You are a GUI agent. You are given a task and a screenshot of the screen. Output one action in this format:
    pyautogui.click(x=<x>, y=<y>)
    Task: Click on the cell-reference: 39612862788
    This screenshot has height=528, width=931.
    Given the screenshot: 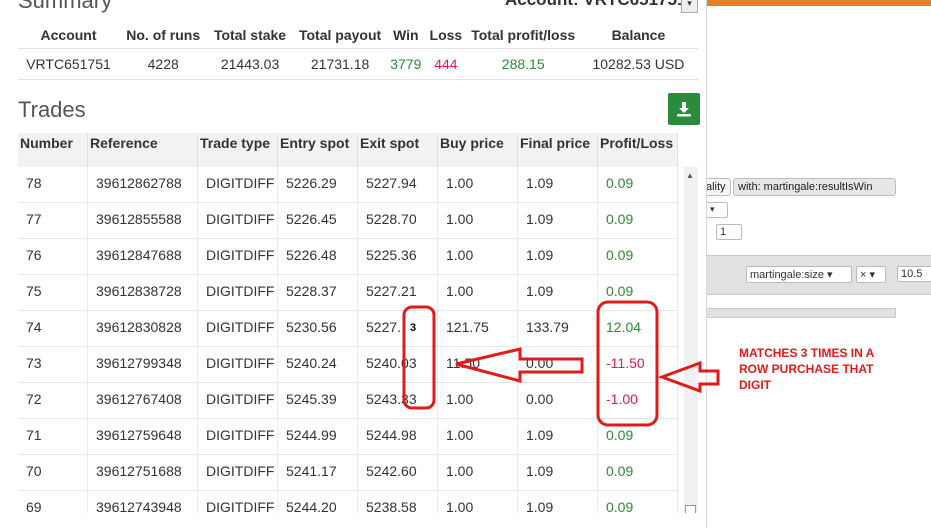 What is the action you would take?
    pyautogui.click(x=143, y=184)
    